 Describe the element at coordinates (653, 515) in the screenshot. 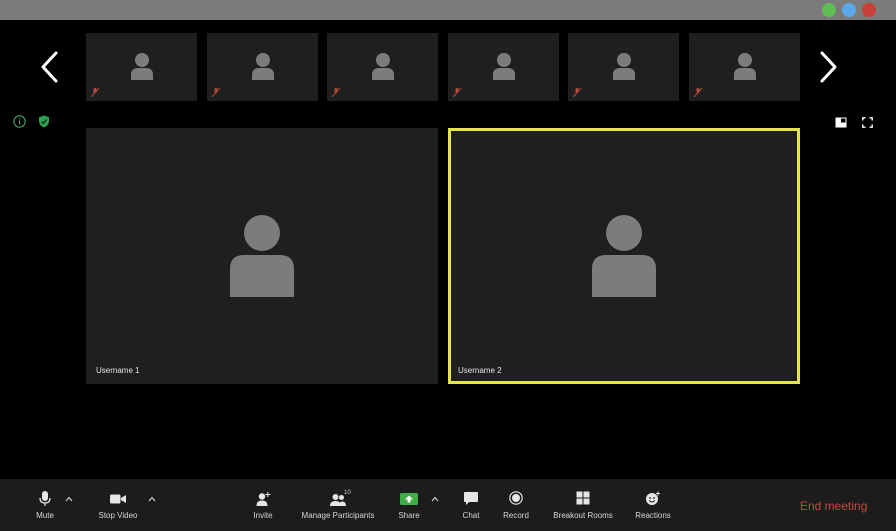

I see `reactions-label: Reactions` at that location.